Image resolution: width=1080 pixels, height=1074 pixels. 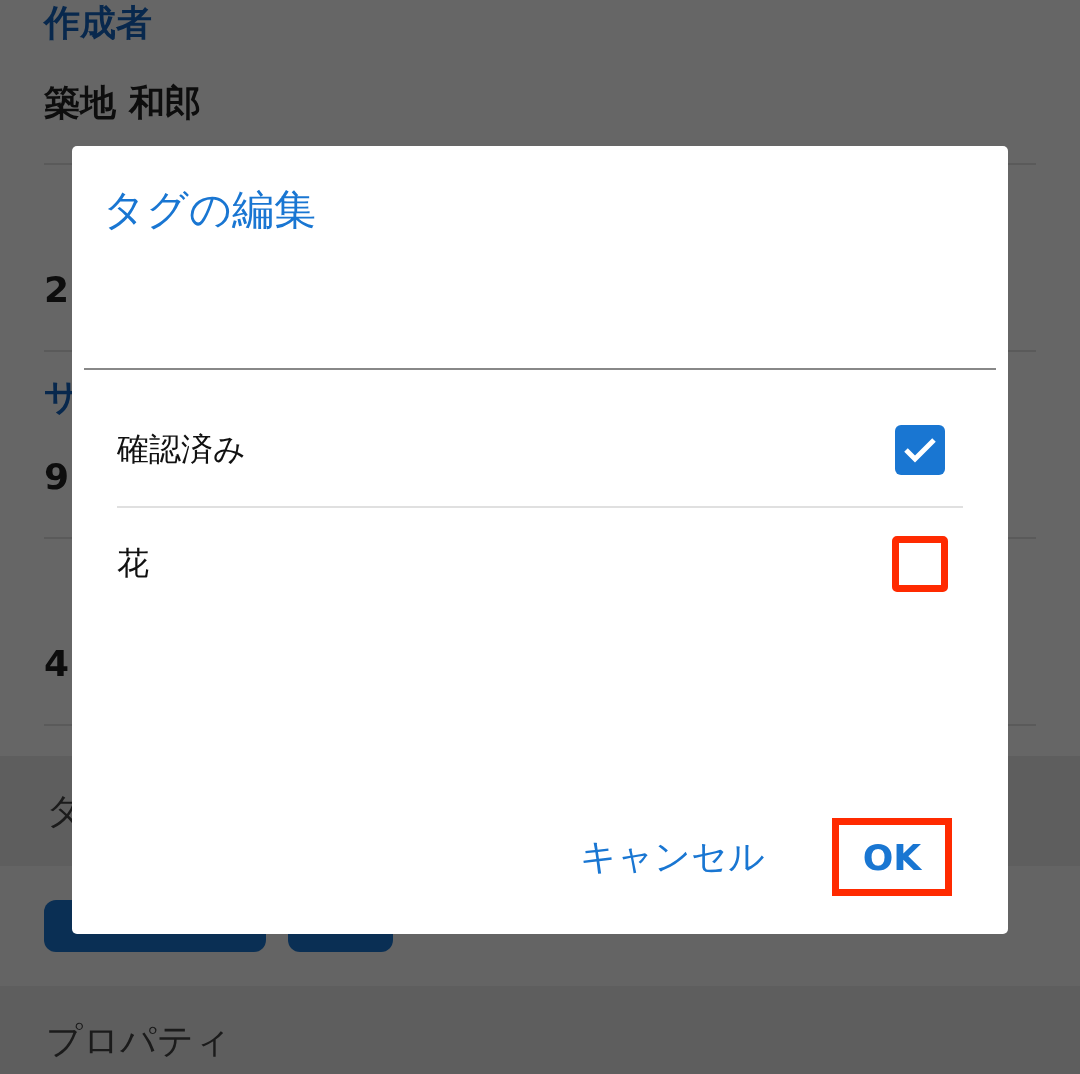 What do you see at coordinates (122, 103) in the screenshot?
I see `field-value: 築地 和郎` at bounding box center [122, 103].